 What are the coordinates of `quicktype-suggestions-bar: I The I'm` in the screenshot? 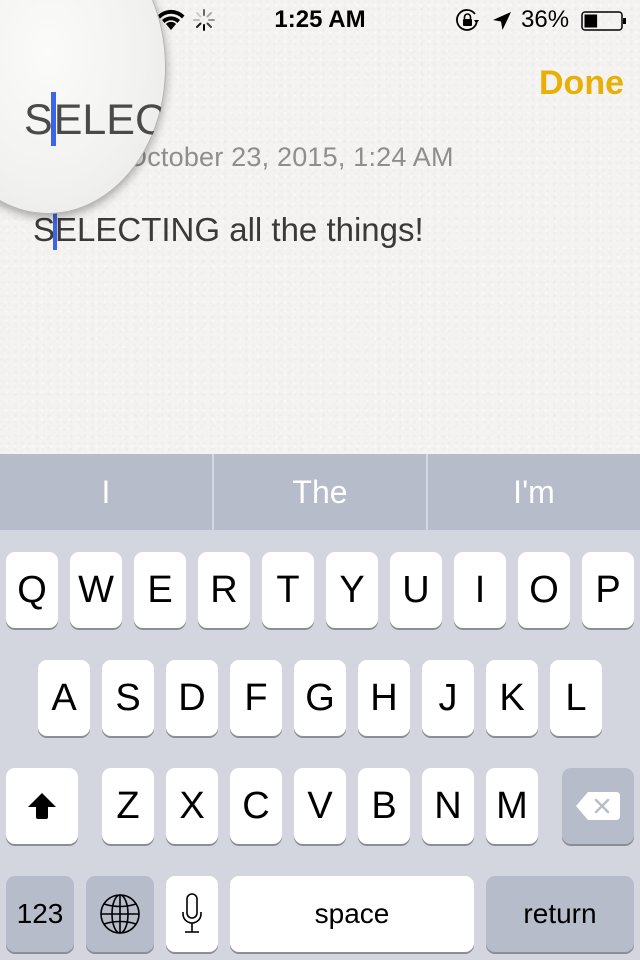 It's located at (320, 492).